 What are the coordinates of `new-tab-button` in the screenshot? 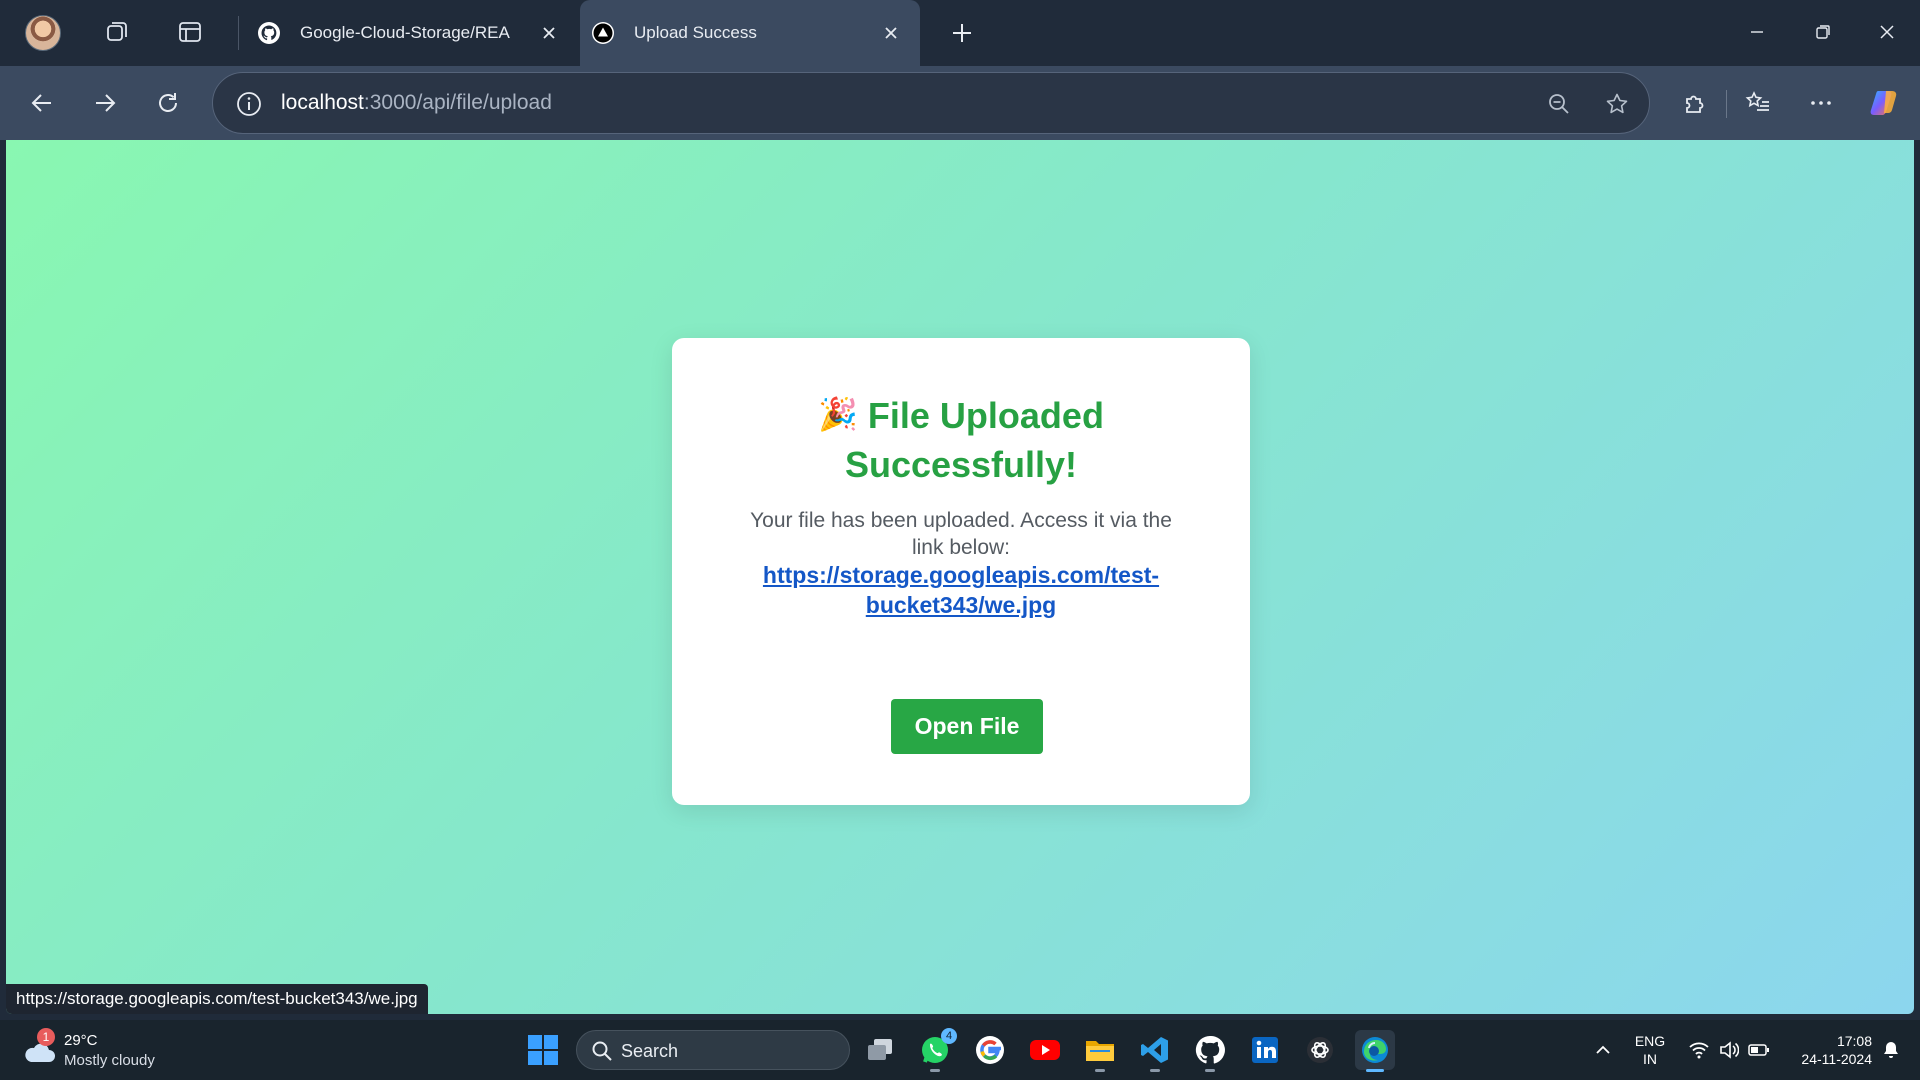 It's located at (962, 33).